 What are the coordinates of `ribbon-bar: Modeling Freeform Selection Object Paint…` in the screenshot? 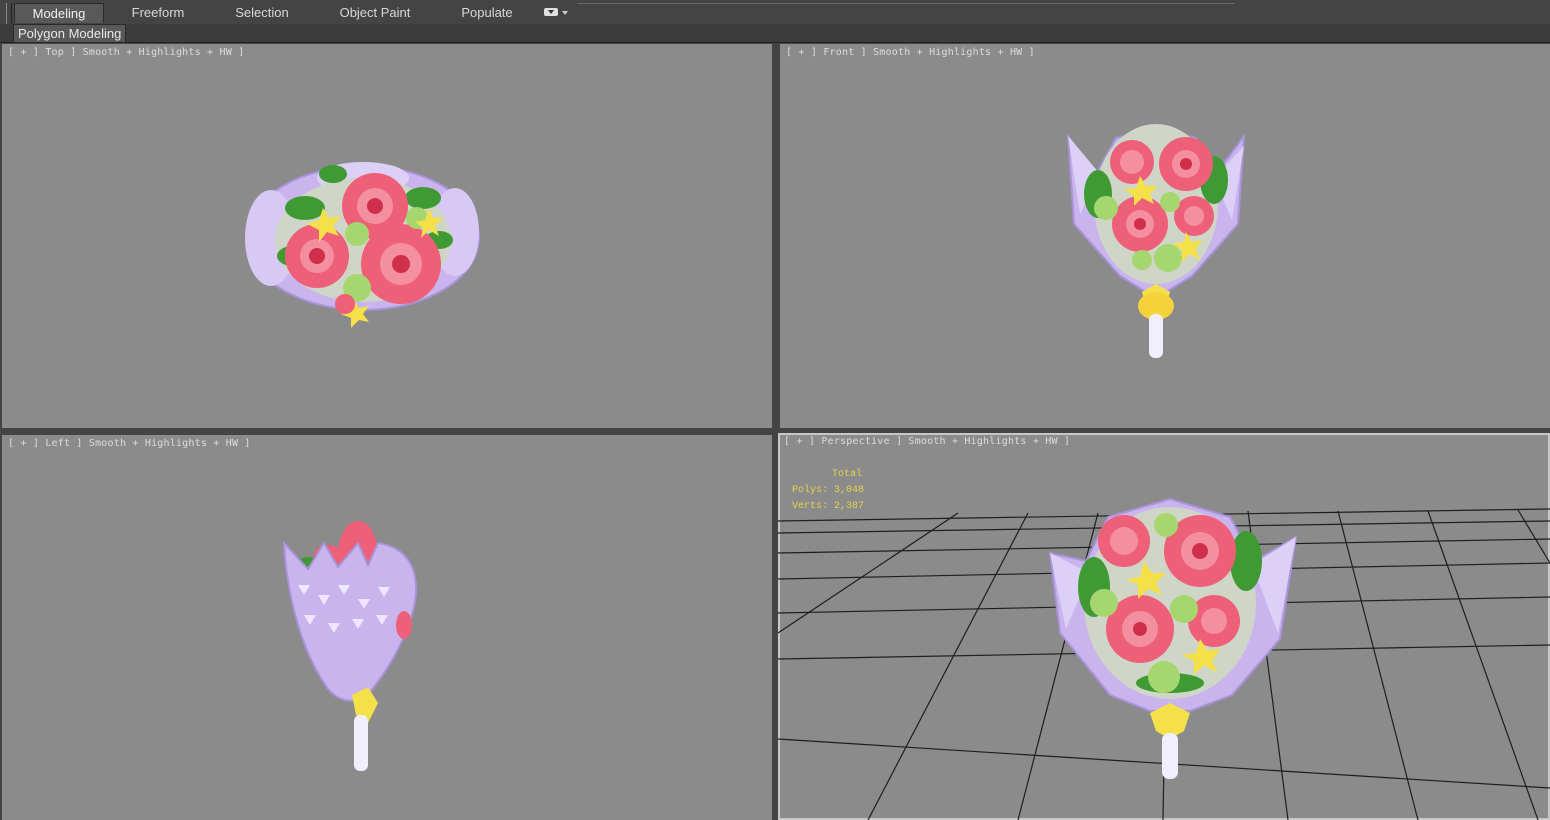 It's located at (775, 19).